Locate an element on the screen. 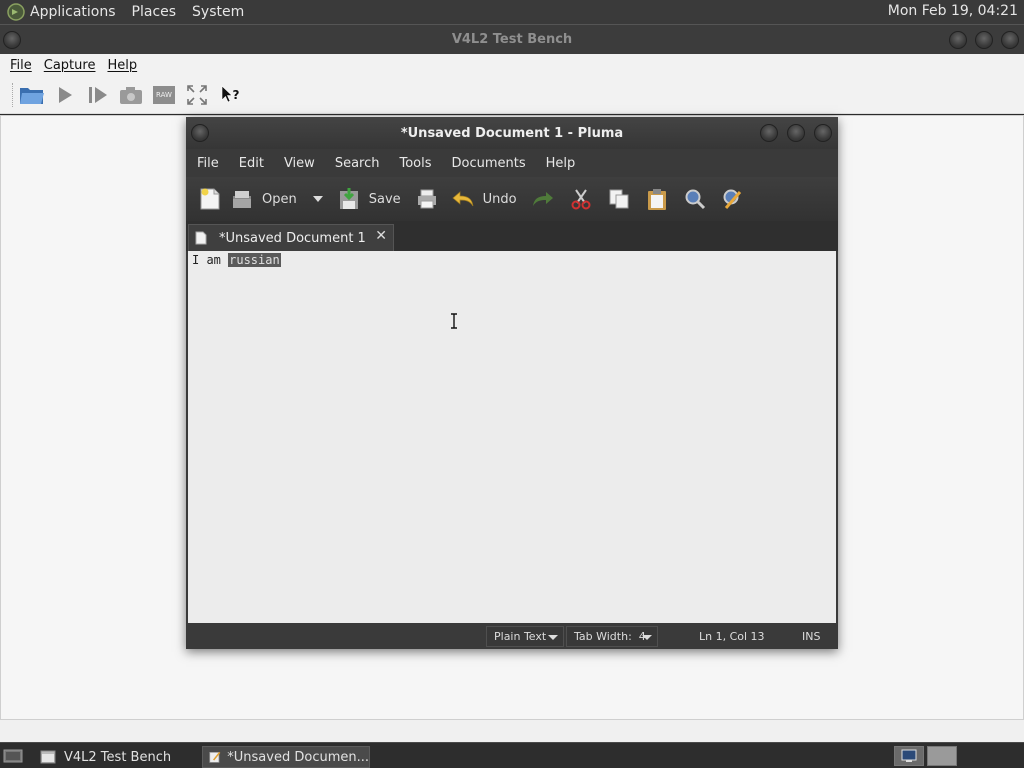 The image size is (1024, 768). copy-icon is located at coordinates (619, 199).